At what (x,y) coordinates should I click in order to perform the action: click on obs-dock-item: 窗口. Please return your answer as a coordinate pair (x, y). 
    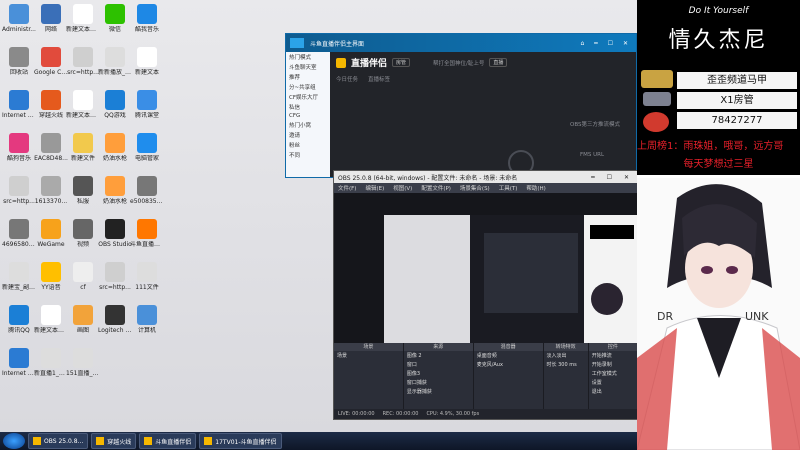
    Looking at the image, I should click on (438, 364).